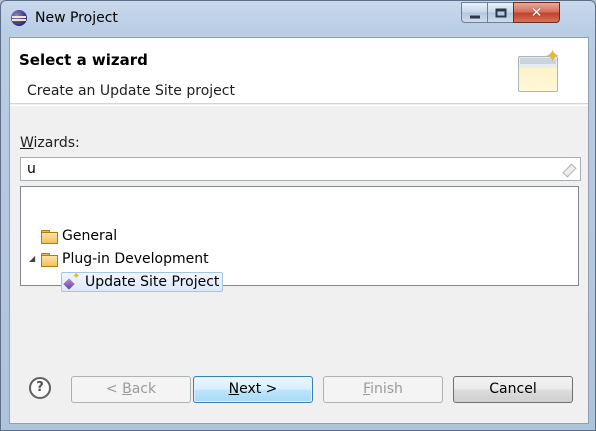 The width and height of the screenshot is (596, 431). I want to click on tree-item-label: General, so click(90, 236).